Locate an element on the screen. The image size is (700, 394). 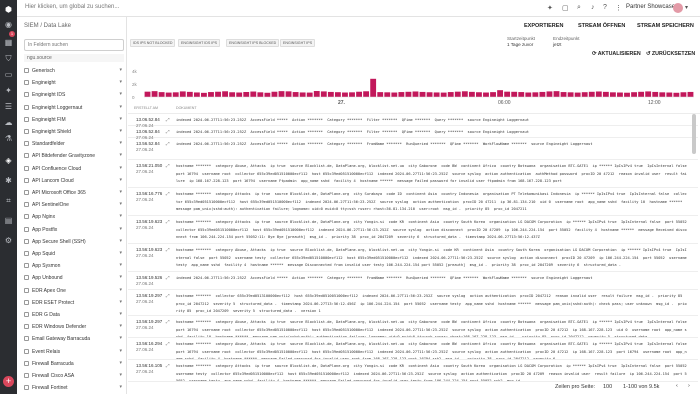
open-stream-button: STREAM ÖFFNEN is located at coordinates (601, 26).